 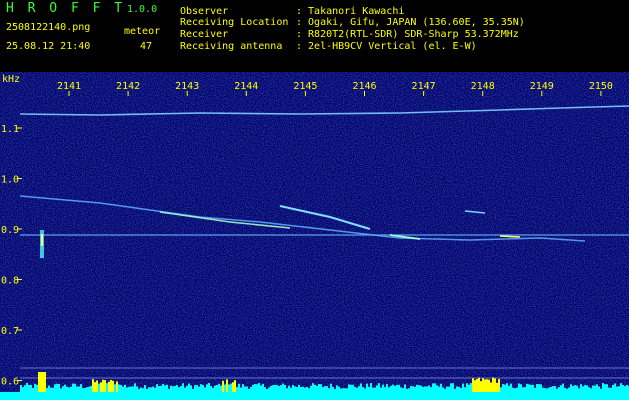 What do you see at coordinates (10, 180) in the screenshot?
I see `y-tick-label: 1.0` at bounding box center [10, 180].